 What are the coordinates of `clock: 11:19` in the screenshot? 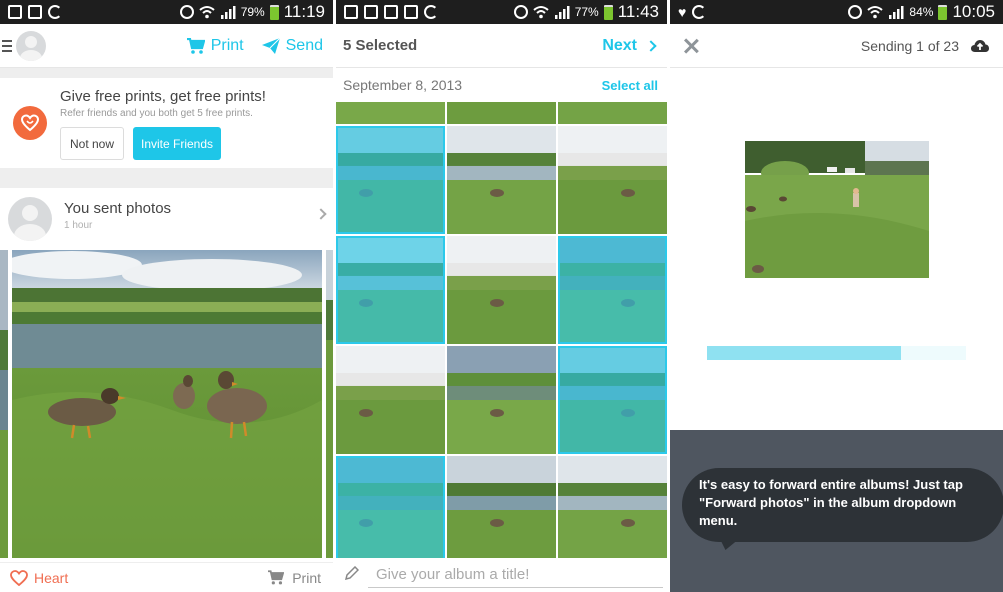 It's located at (304, 11).